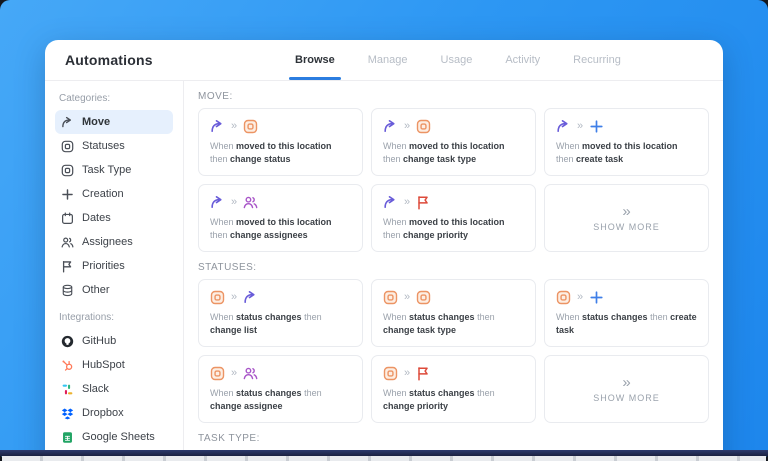 The width and height of the screenshot is (768, 461). What do you see at coordinates (114, 218) in the screenshot?
I see `sidebar-item-dates: Dates` at bounding box center [114, 218].